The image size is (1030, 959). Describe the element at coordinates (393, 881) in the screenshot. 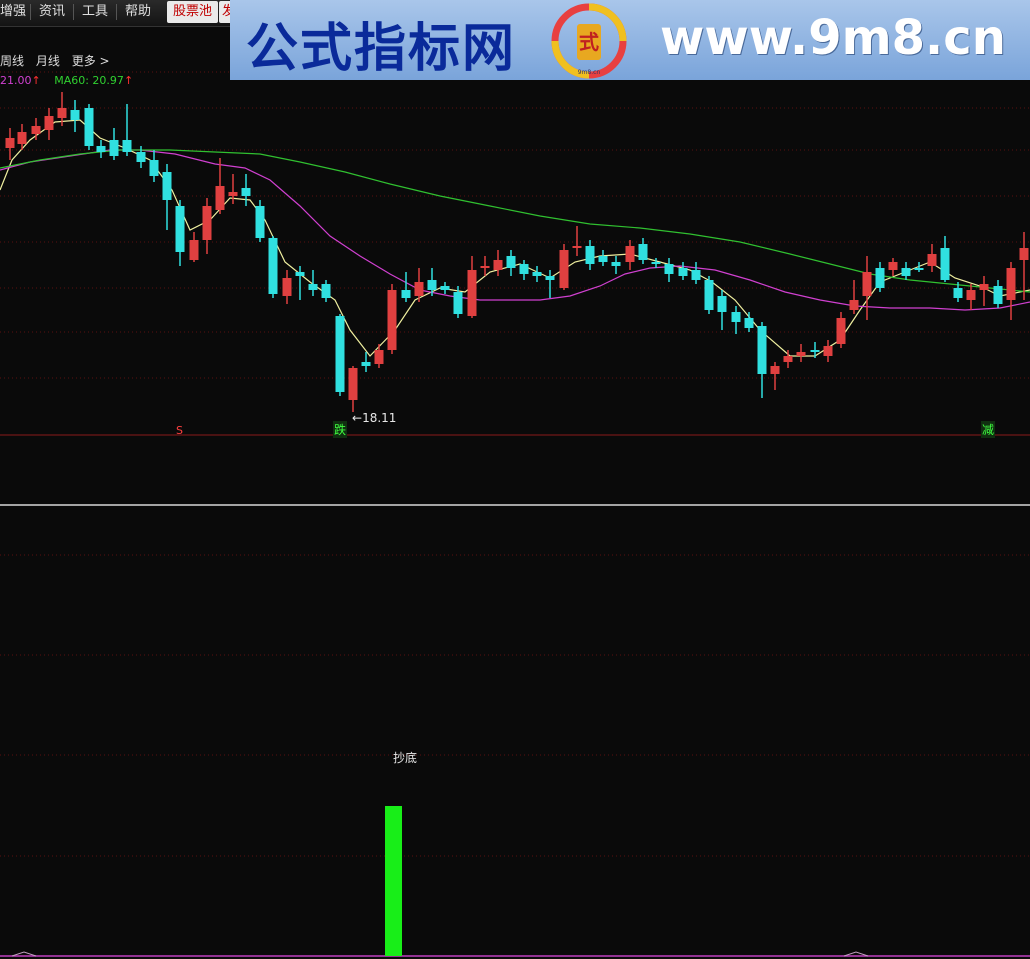

I see `indicator-bar` at that location.